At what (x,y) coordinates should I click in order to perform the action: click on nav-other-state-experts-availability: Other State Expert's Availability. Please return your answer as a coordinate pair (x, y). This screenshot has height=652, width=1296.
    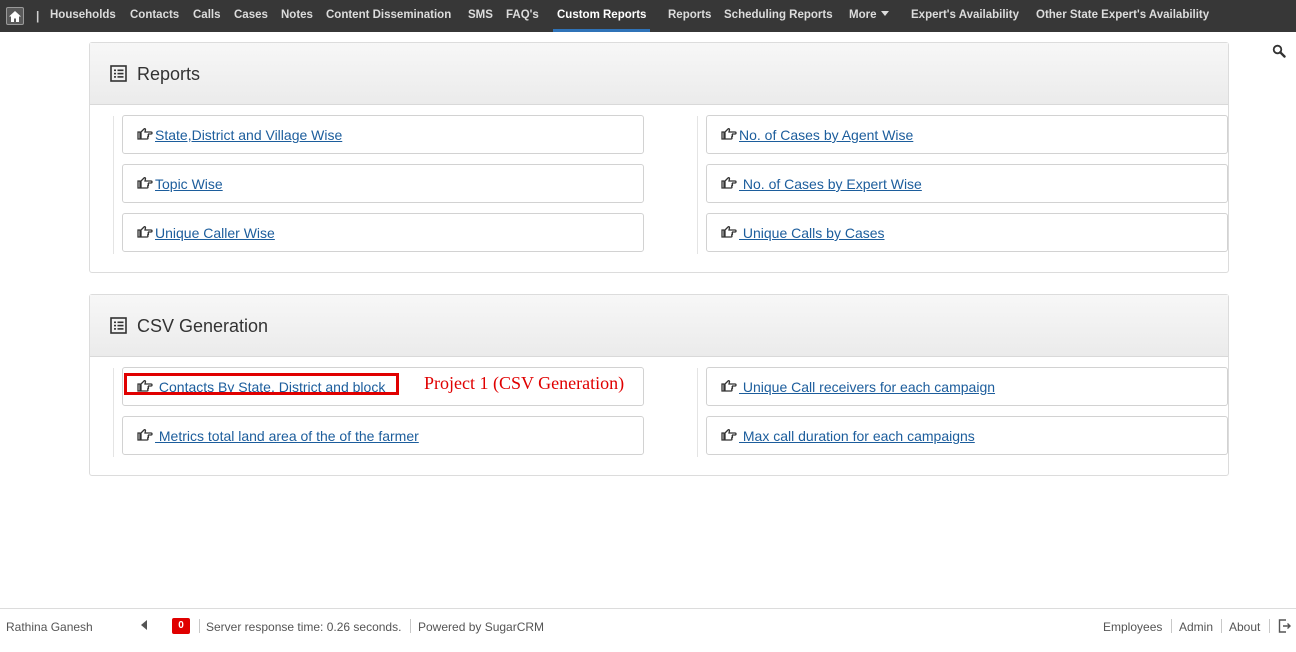
    Looking at the image, I should click on (1122, 16).